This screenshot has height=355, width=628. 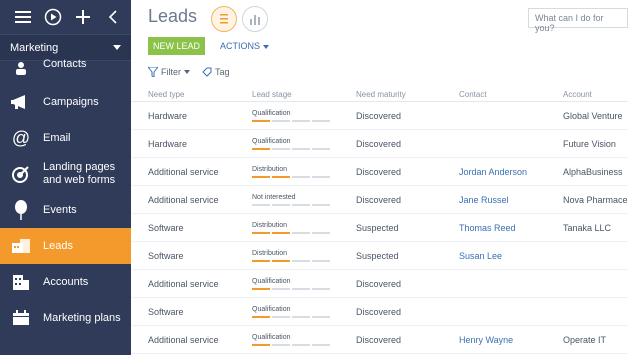 What do you see at coordinates (65, 246) in the screenshot?
I see `sidebar-item-leads: Leads` at bounding box center [65, 246].